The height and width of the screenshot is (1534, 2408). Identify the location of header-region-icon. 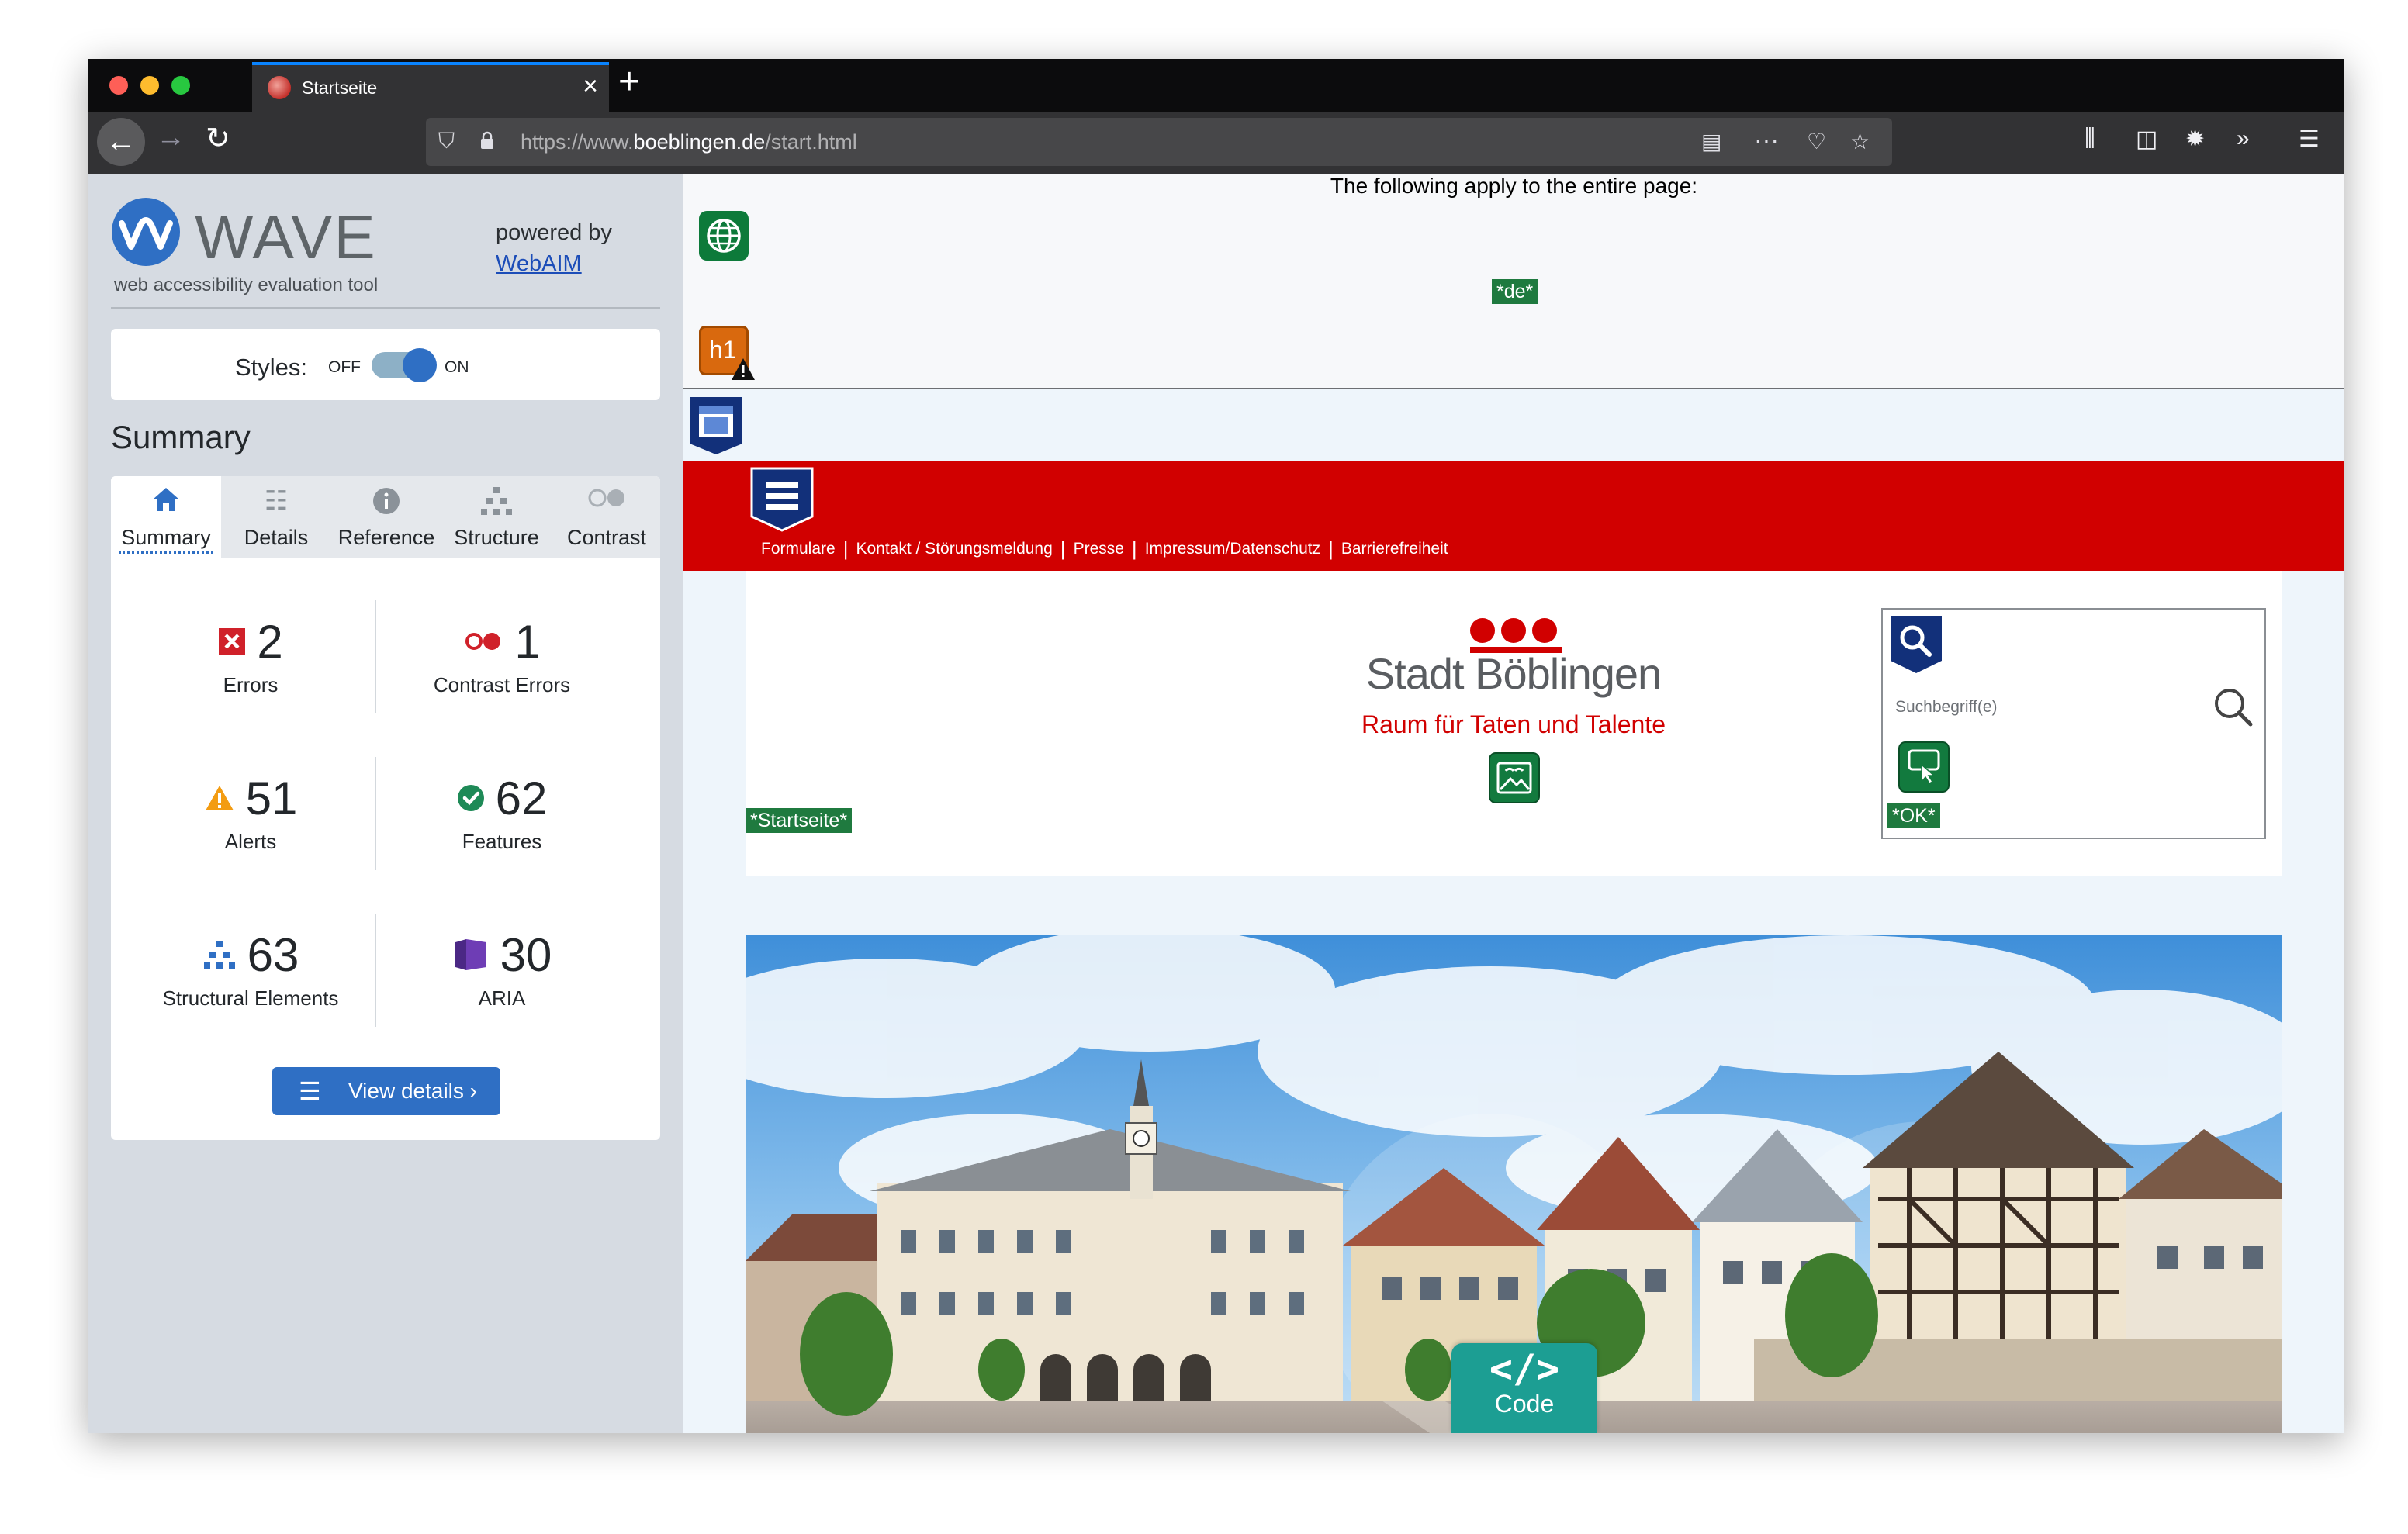
(716, 426).